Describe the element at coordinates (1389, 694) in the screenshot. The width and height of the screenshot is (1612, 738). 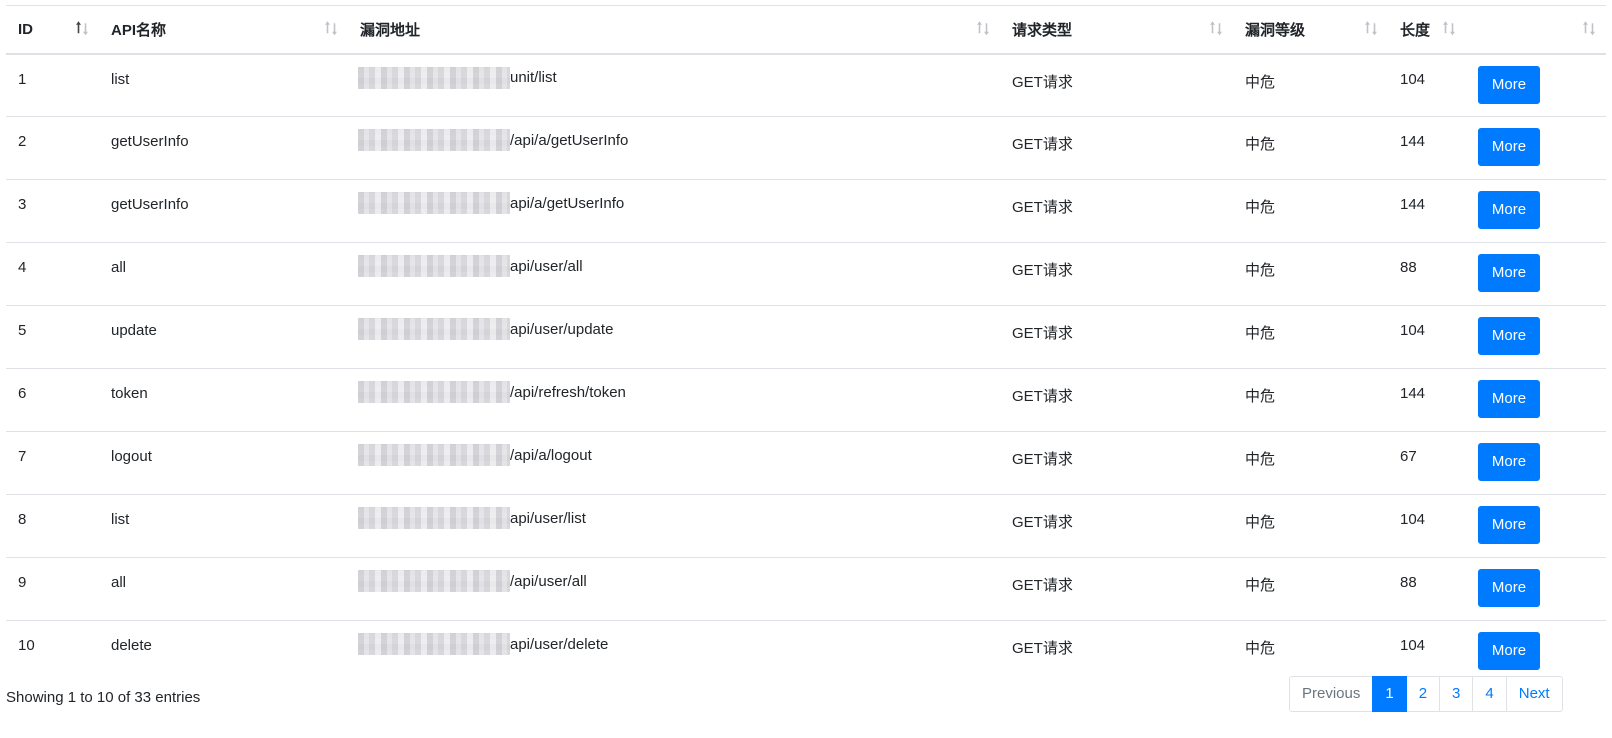
I see `pagination-page-1: 1` at that location.